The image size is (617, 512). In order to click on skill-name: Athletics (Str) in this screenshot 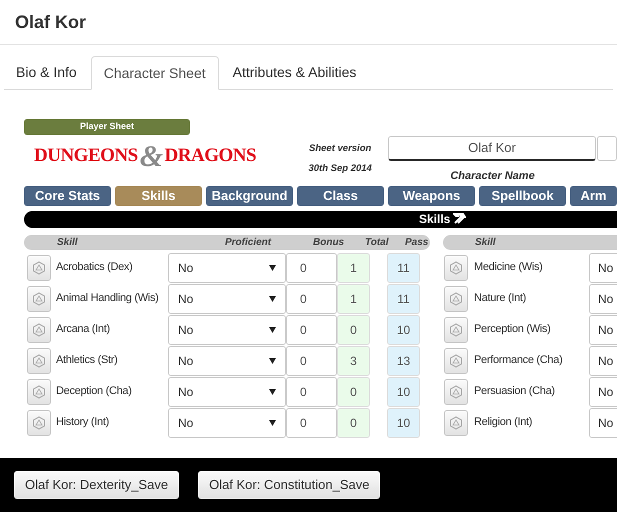, I will do `click(87, 360)`.